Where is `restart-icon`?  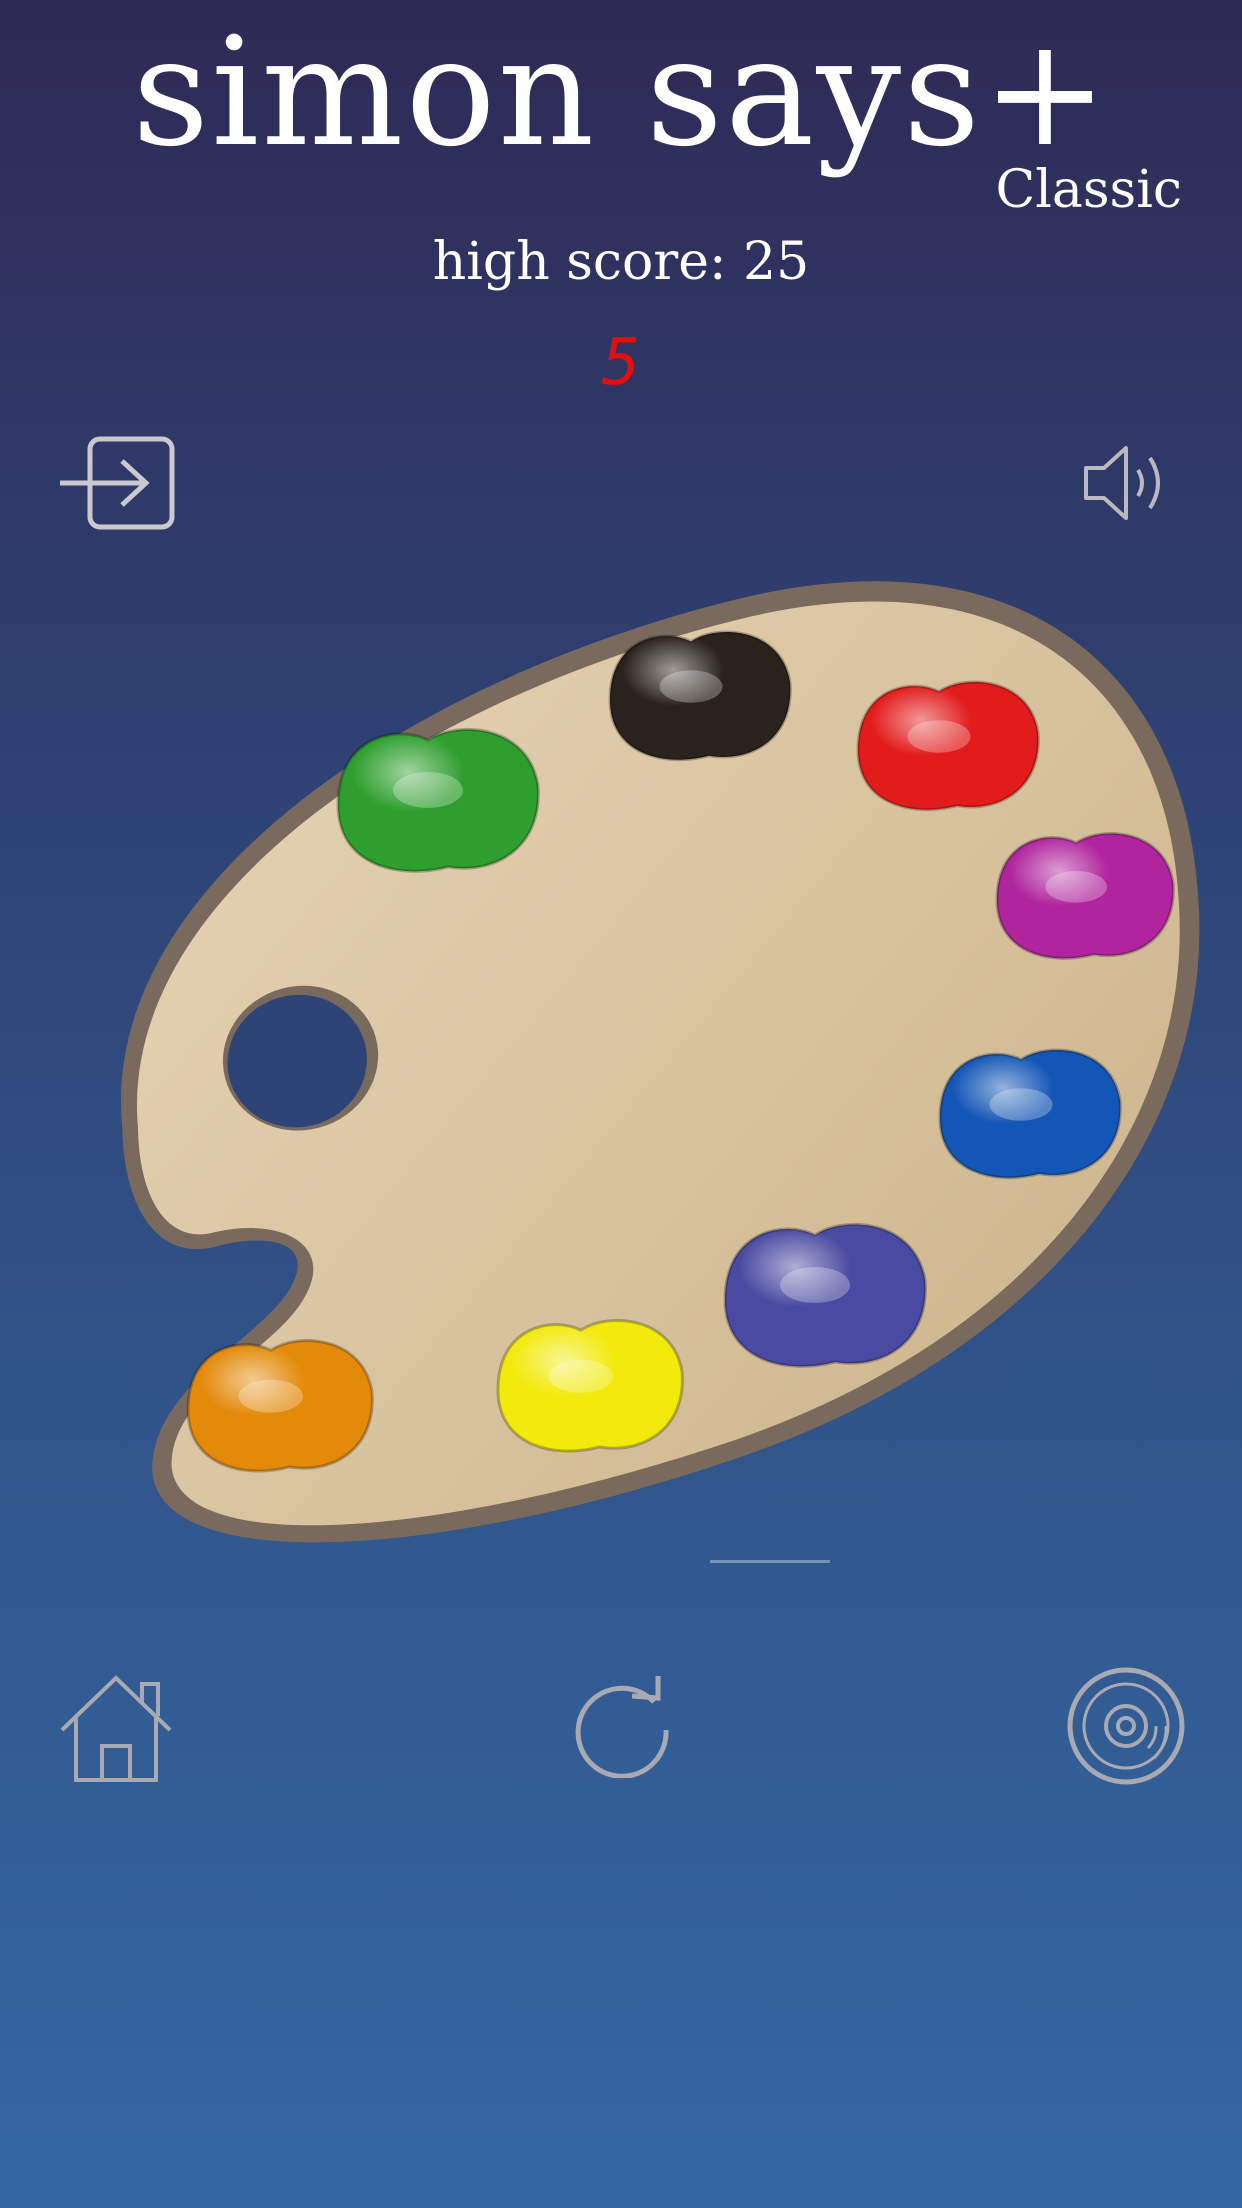 restart-icon is located at coordinates (622, 1727).